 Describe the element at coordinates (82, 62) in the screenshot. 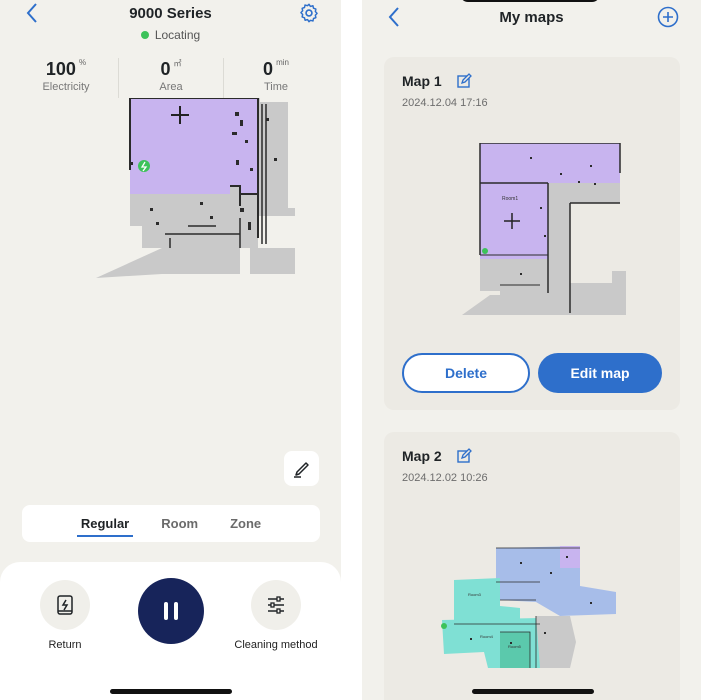

I see `stat-unit: %` at that location.